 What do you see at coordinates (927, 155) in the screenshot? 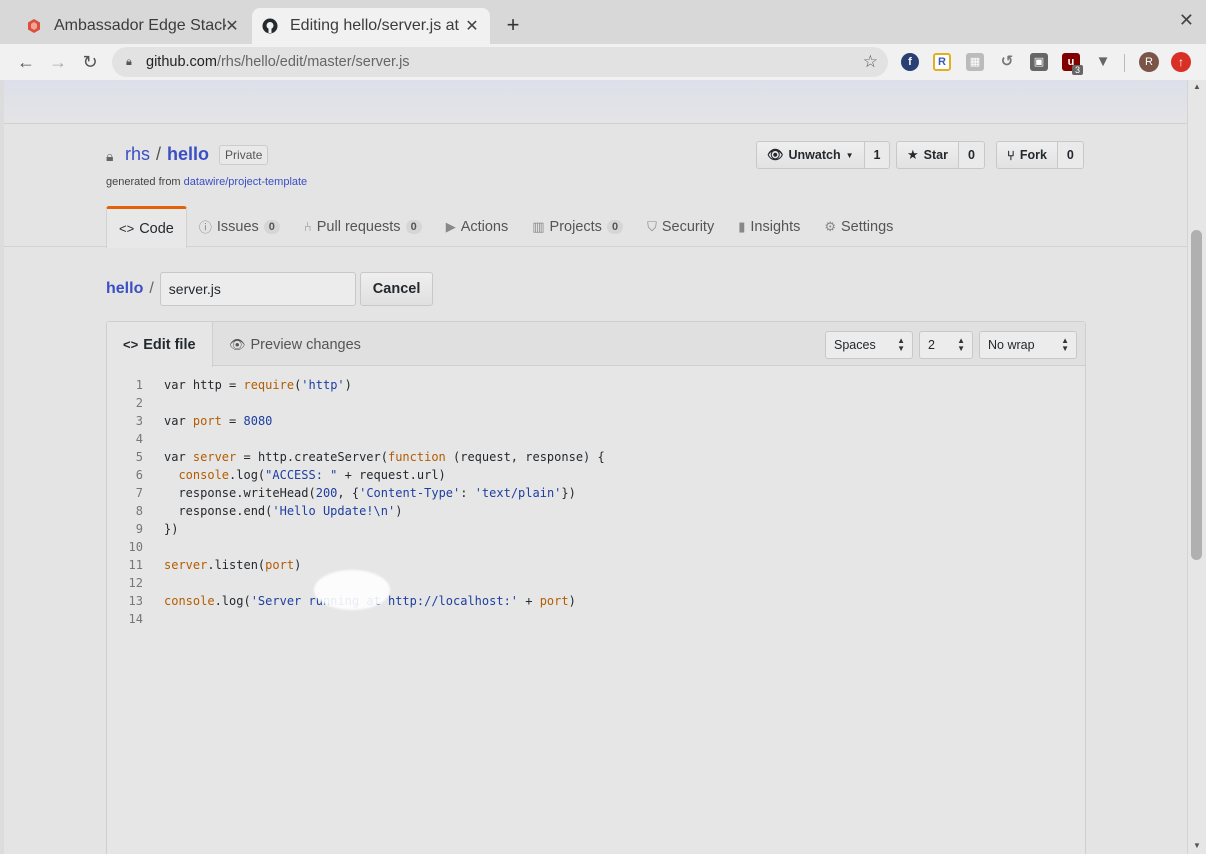
I see `star-button: ★ Star` at bounding box center [927, 155].